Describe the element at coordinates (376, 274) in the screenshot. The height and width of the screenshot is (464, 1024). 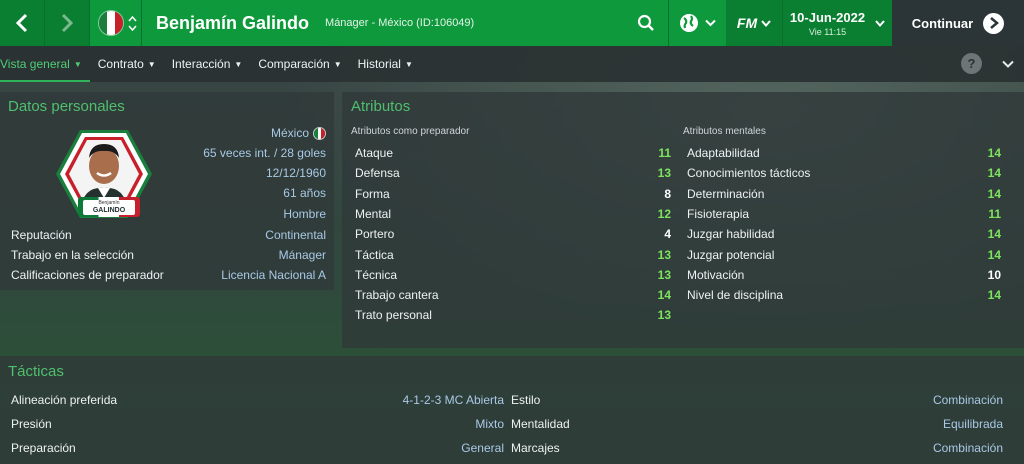
I see `attribute-label: Técnica` at that location.